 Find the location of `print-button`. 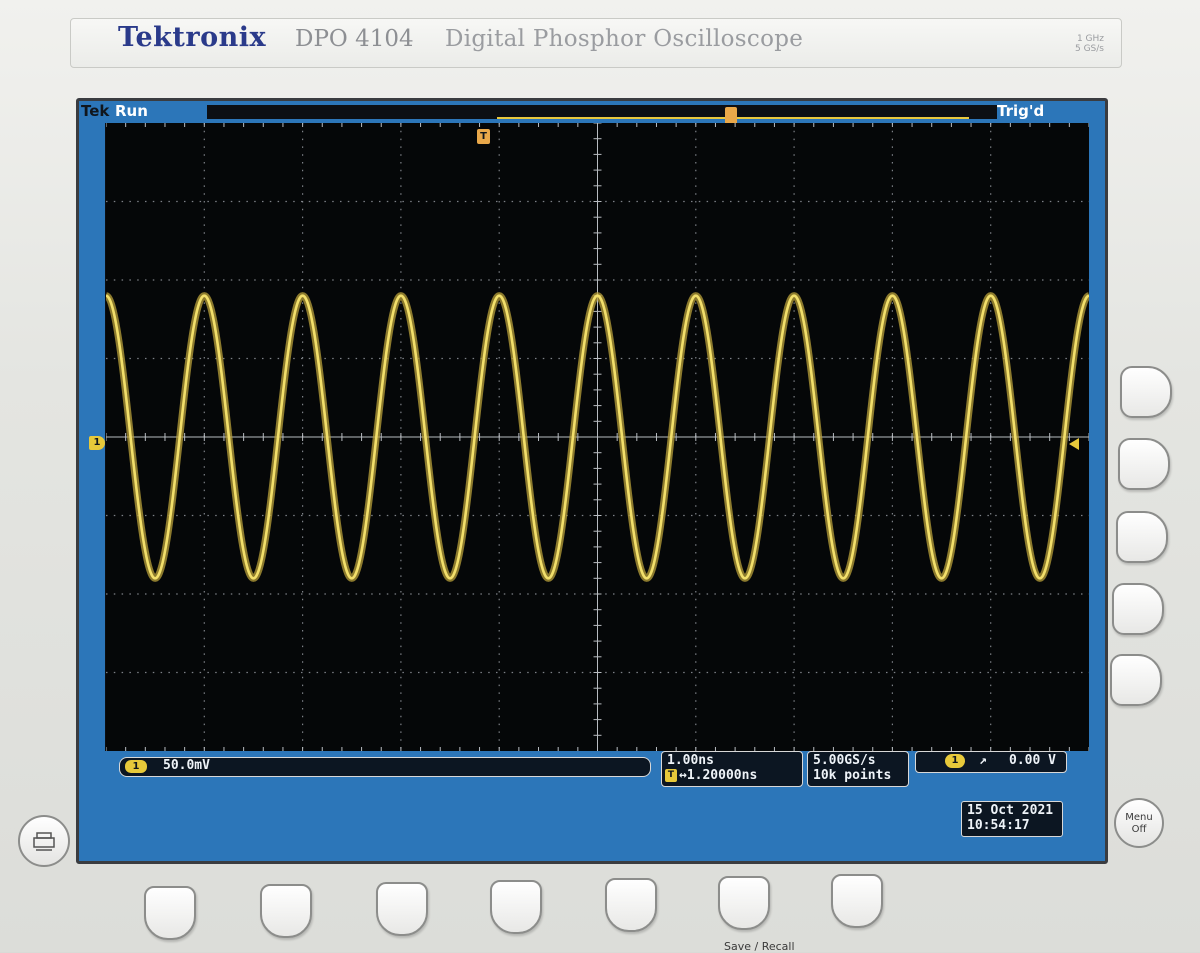

print-button is located at coordinates (44, 841).